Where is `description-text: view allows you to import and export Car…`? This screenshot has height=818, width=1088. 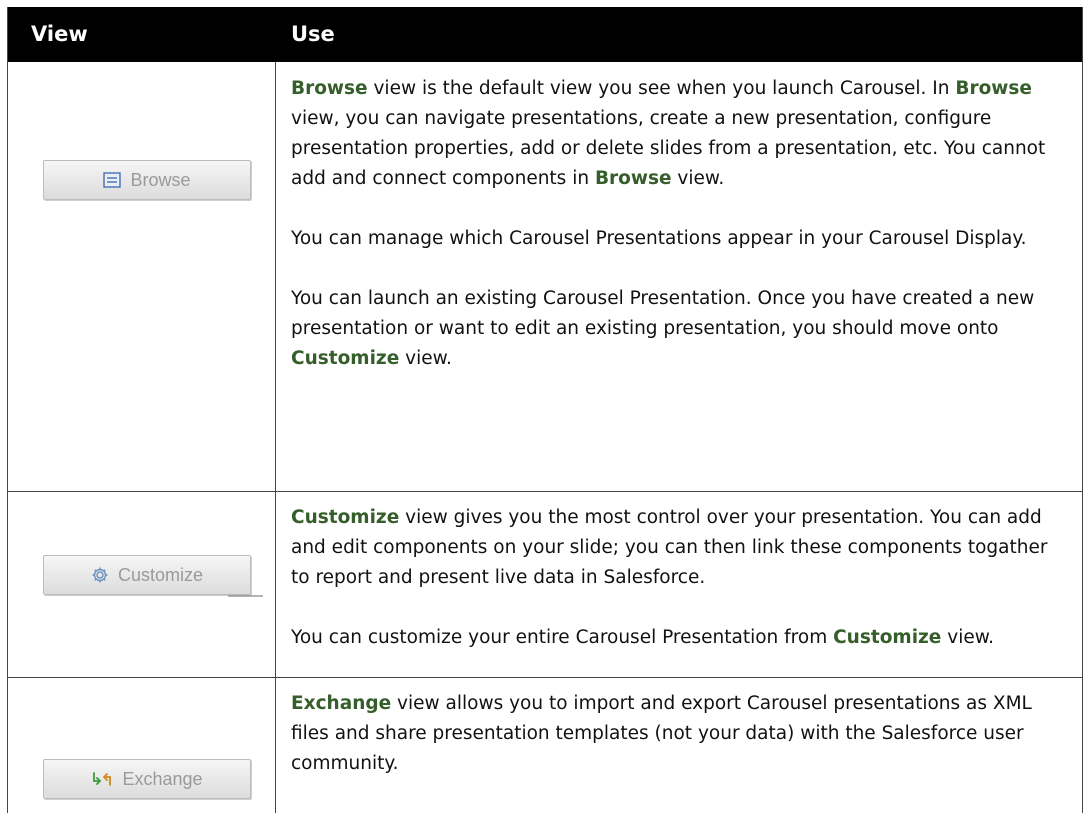 description-text: view allows you to import and export Car… is located at coordinates (661, 733).